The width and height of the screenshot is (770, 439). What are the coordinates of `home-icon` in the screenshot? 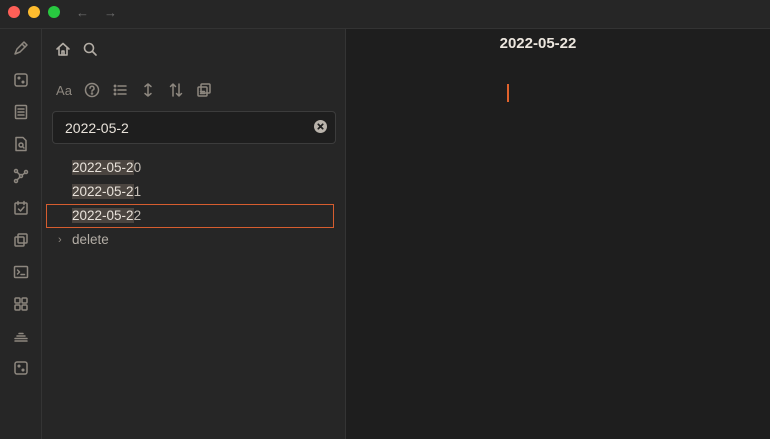 It's located at (63, 49).